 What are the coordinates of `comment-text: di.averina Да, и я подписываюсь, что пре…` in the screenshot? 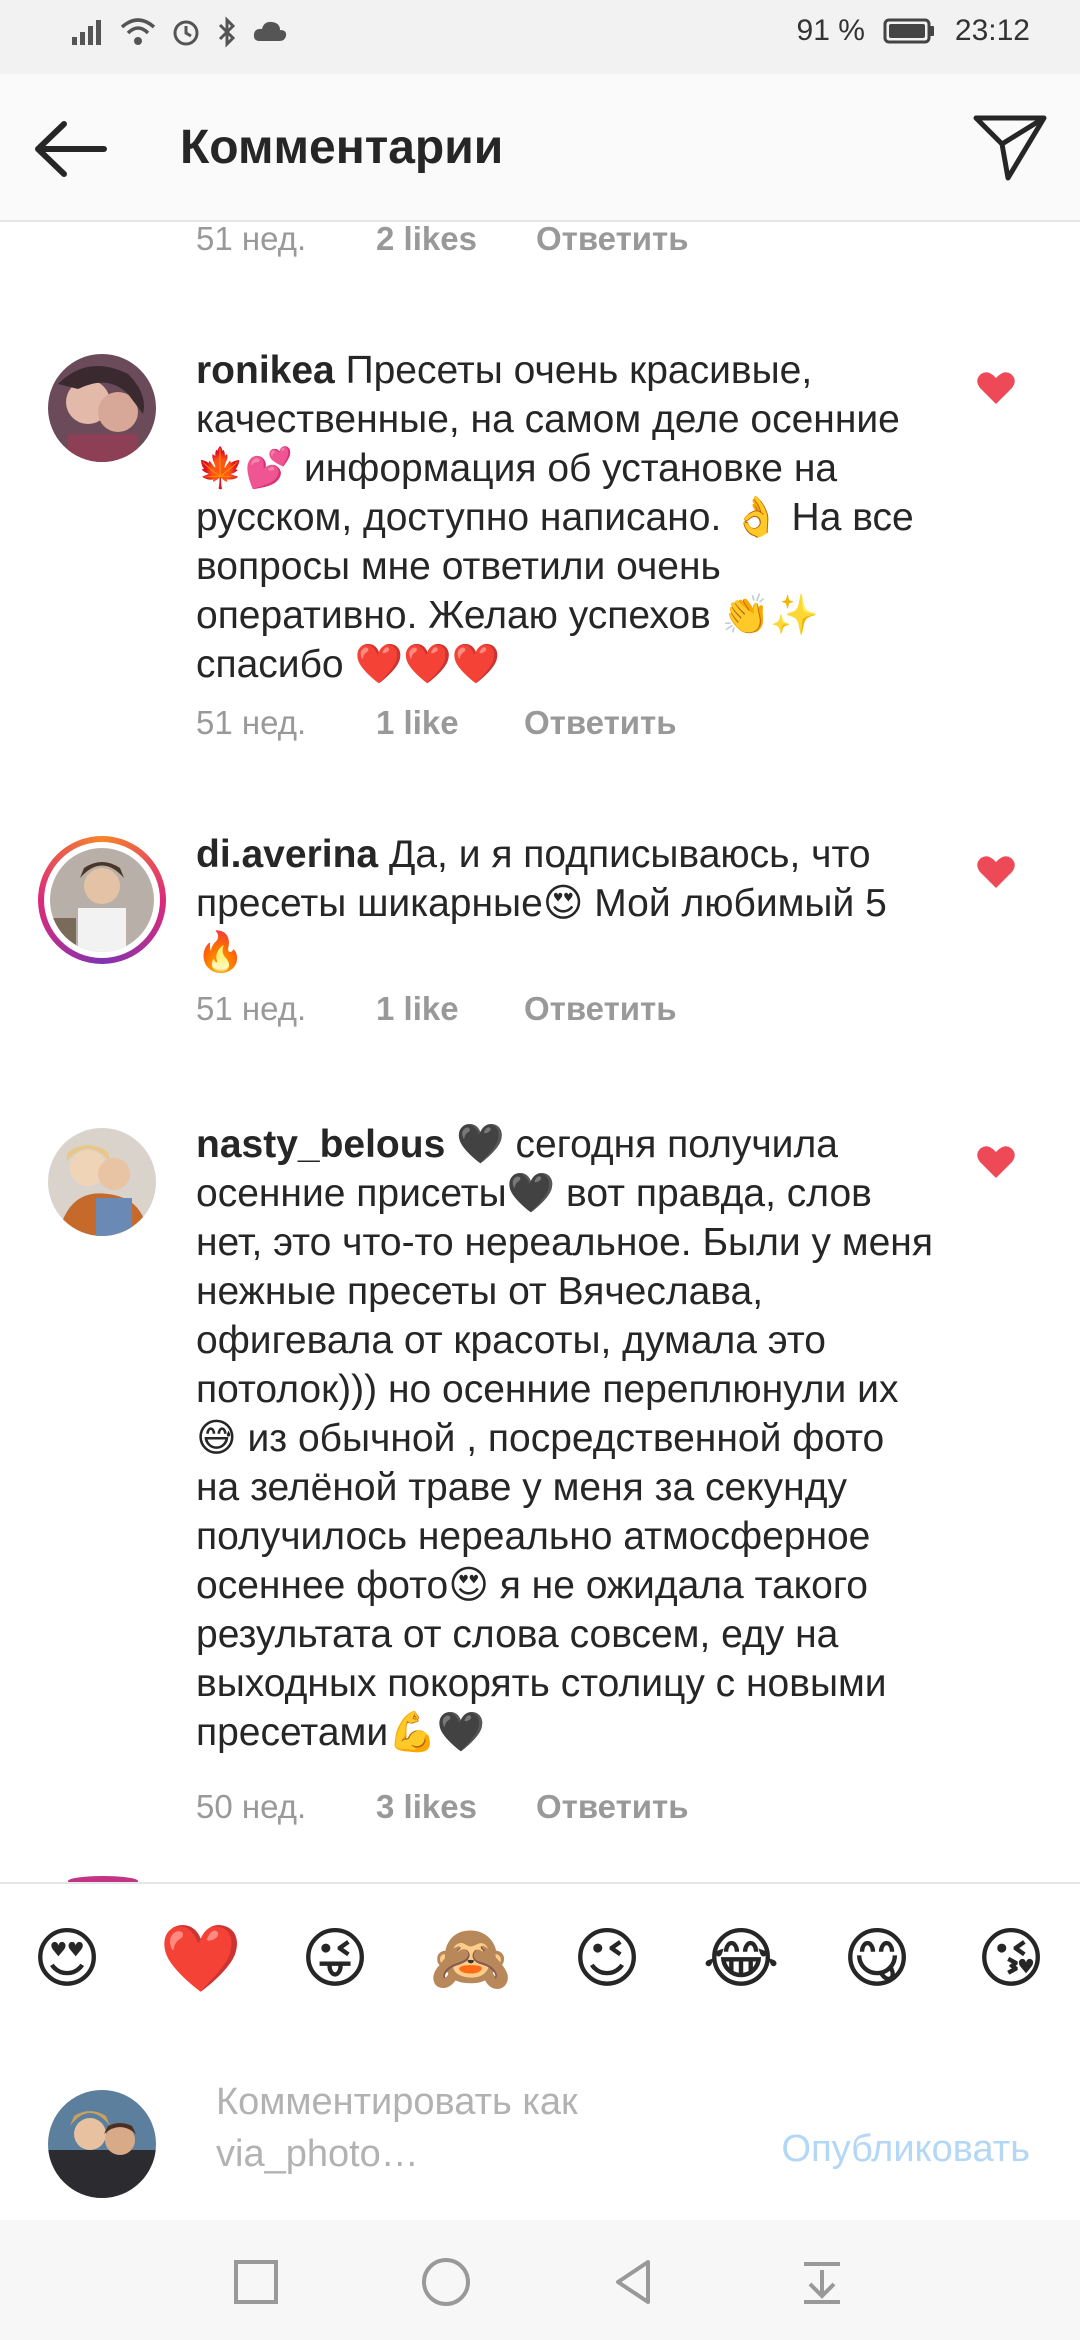 It's located at (566, 903).